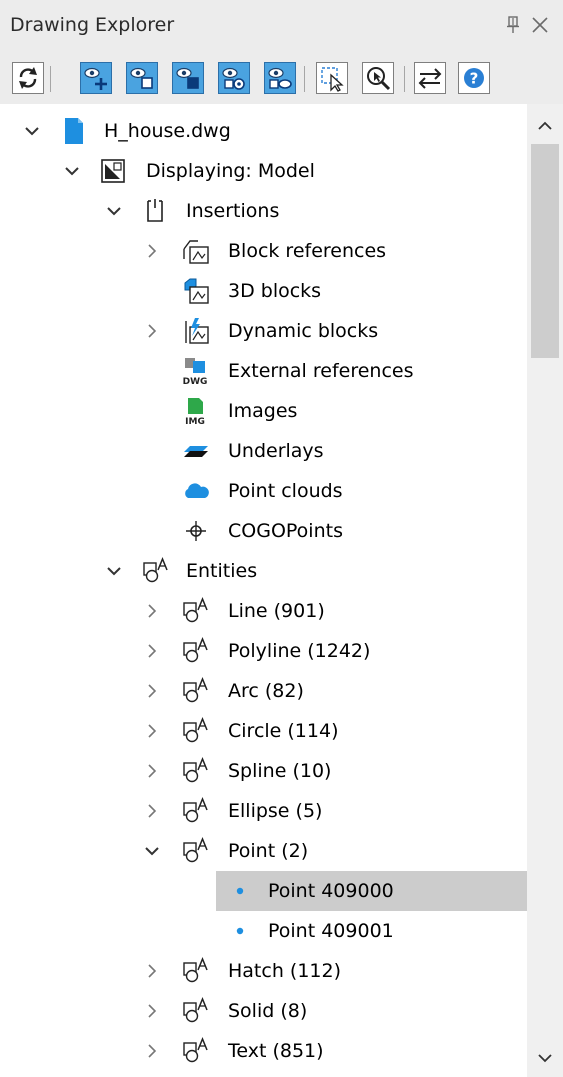  I want to click on eye-add-icon, so click(96, 78).